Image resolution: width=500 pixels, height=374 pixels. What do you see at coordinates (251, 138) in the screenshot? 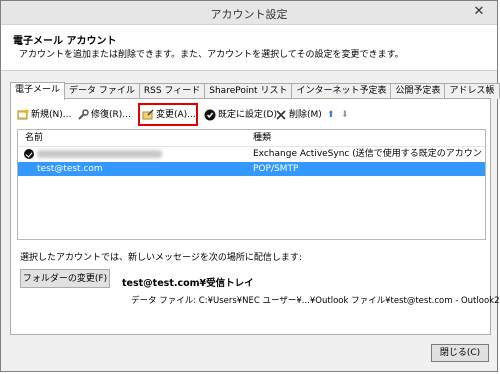
I see `list-header: 名前 種類` at bounding box center [251, 138].